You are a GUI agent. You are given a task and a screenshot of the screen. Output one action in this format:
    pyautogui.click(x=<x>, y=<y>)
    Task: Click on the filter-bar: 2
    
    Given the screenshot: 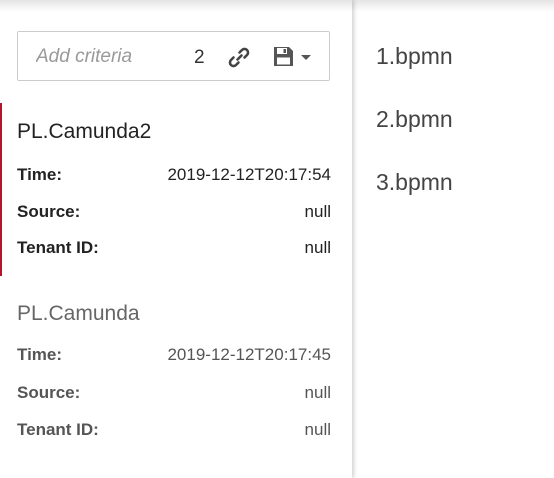 What is the action you would take?
    pyautogui.click(x=173, y=56)
    